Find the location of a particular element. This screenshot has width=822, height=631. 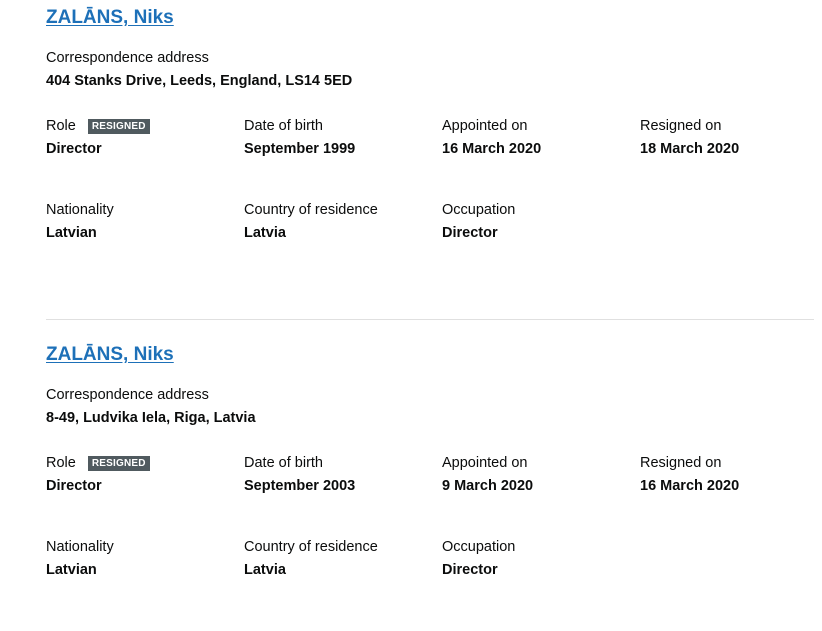

resigned-field: Resigned on 18 March 2020 is located at coordinates (731, 137).